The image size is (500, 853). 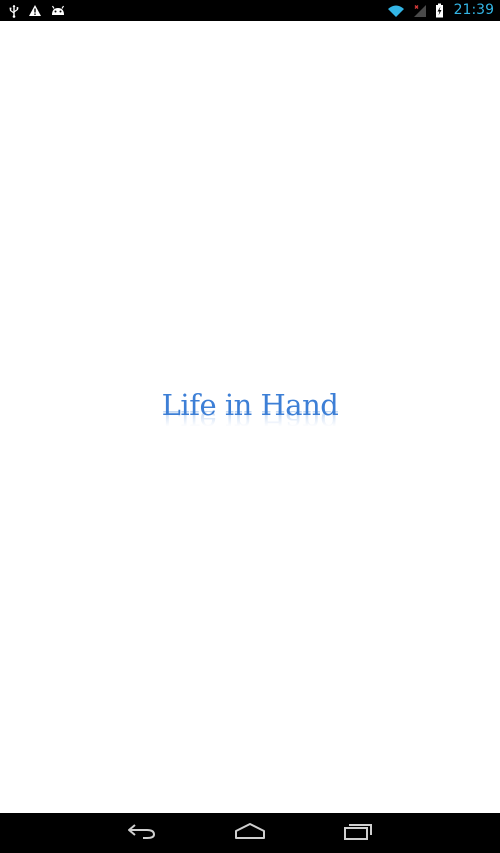 I want to click on status-bar: 21:39, so click(x=250, y=10).